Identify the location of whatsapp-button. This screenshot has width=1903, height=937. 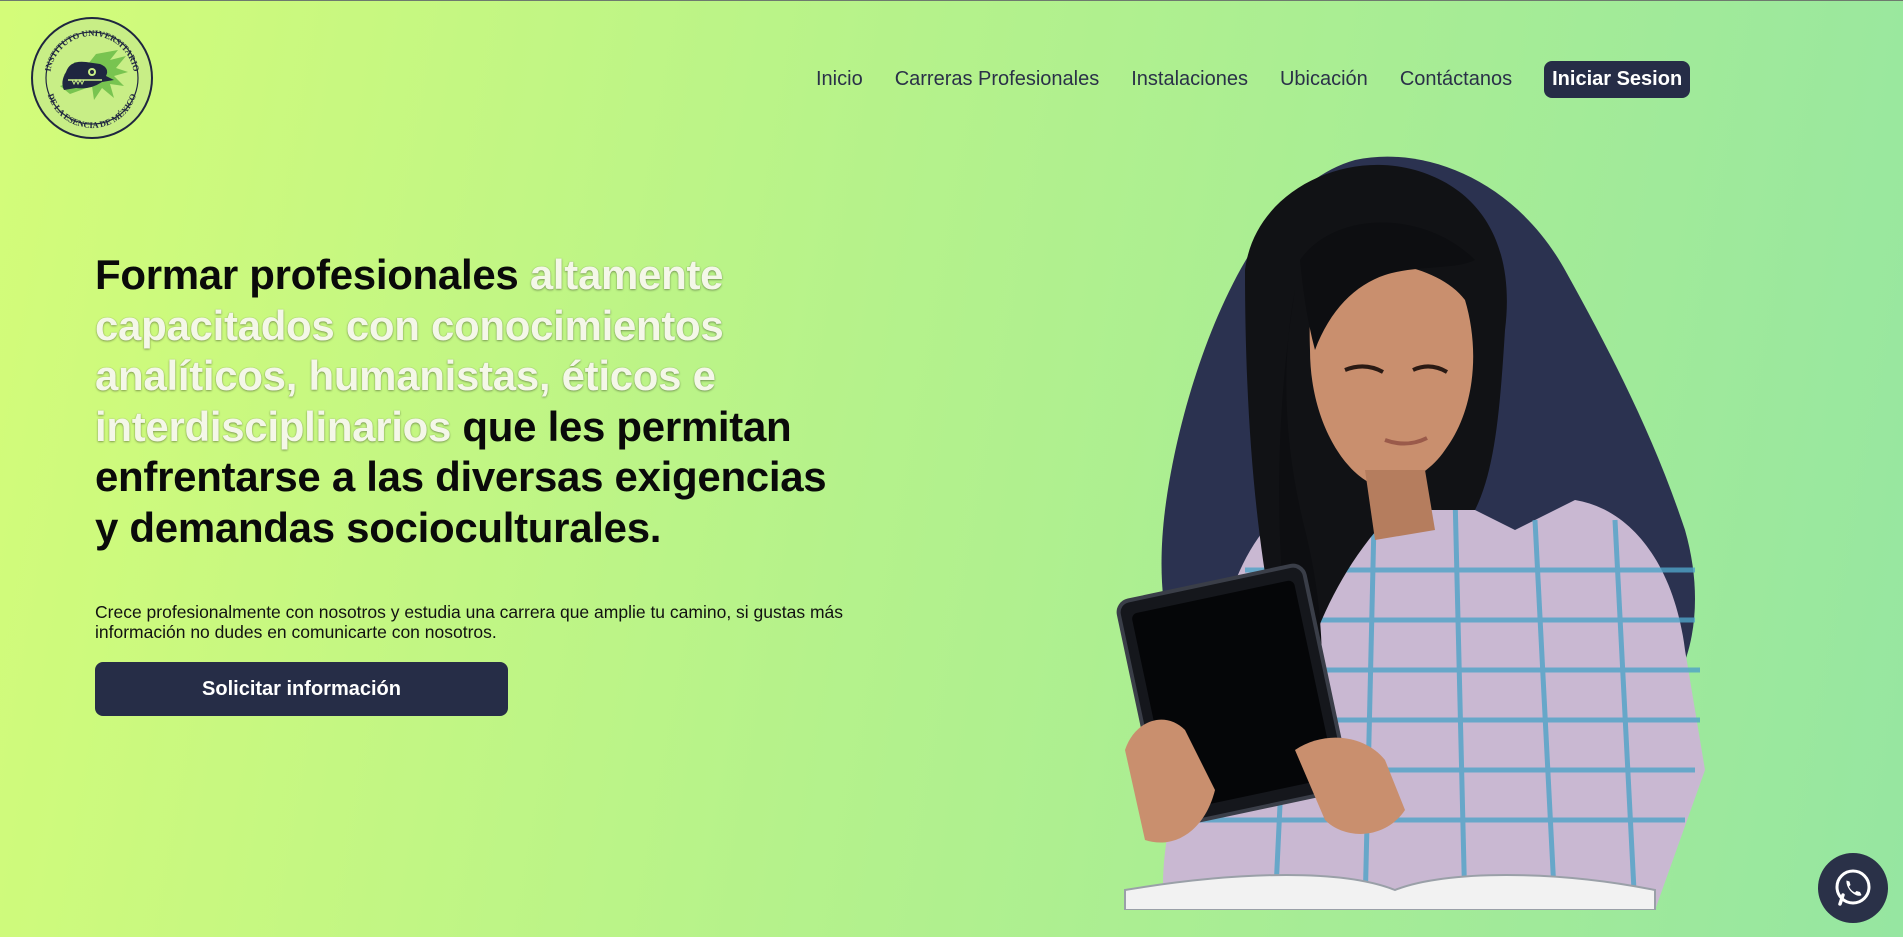
(1853, 888).